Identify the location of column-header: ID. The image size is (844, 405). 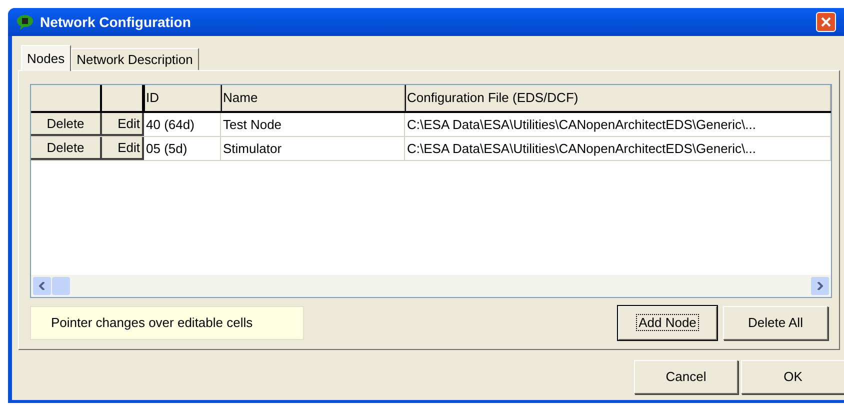
(182, 98).